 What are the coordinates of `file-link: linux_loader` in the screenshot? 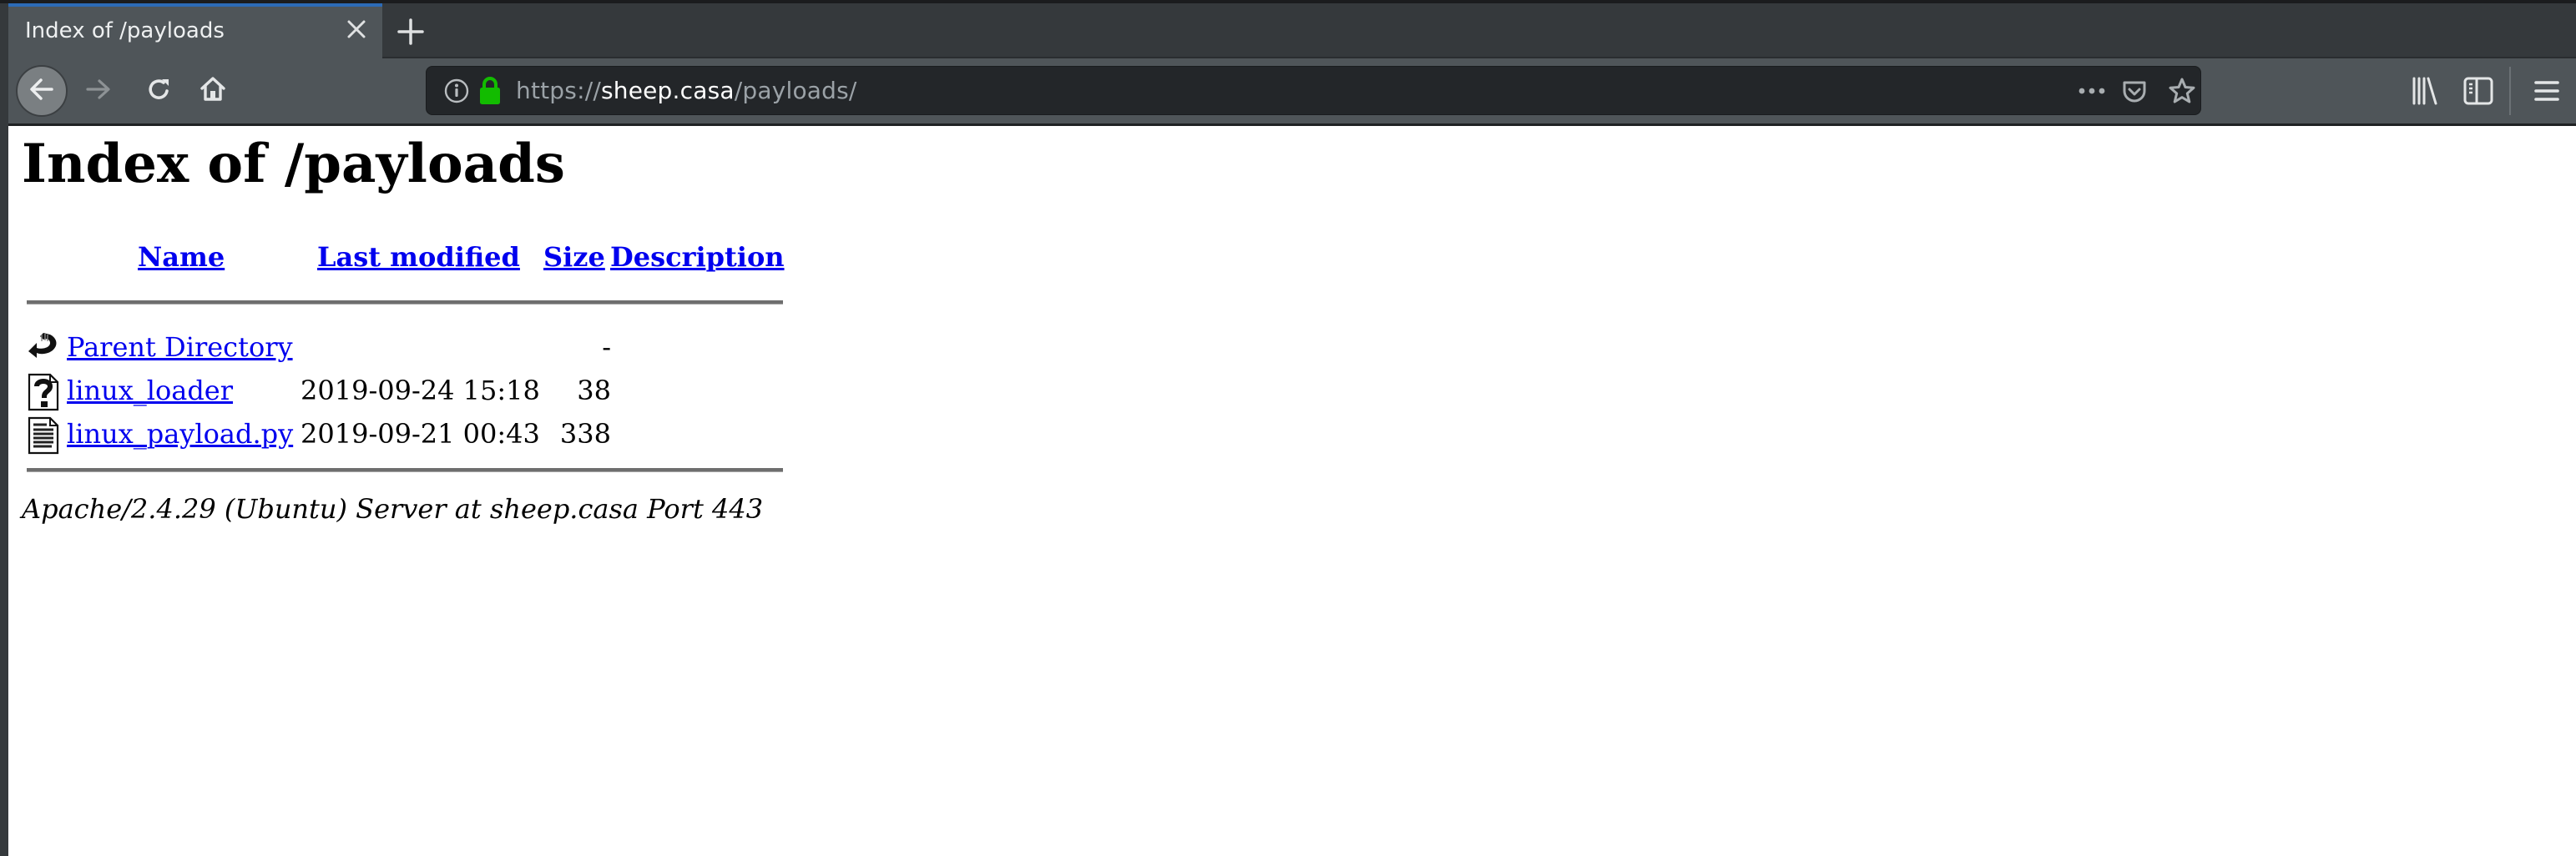 It's located at (150, 390).